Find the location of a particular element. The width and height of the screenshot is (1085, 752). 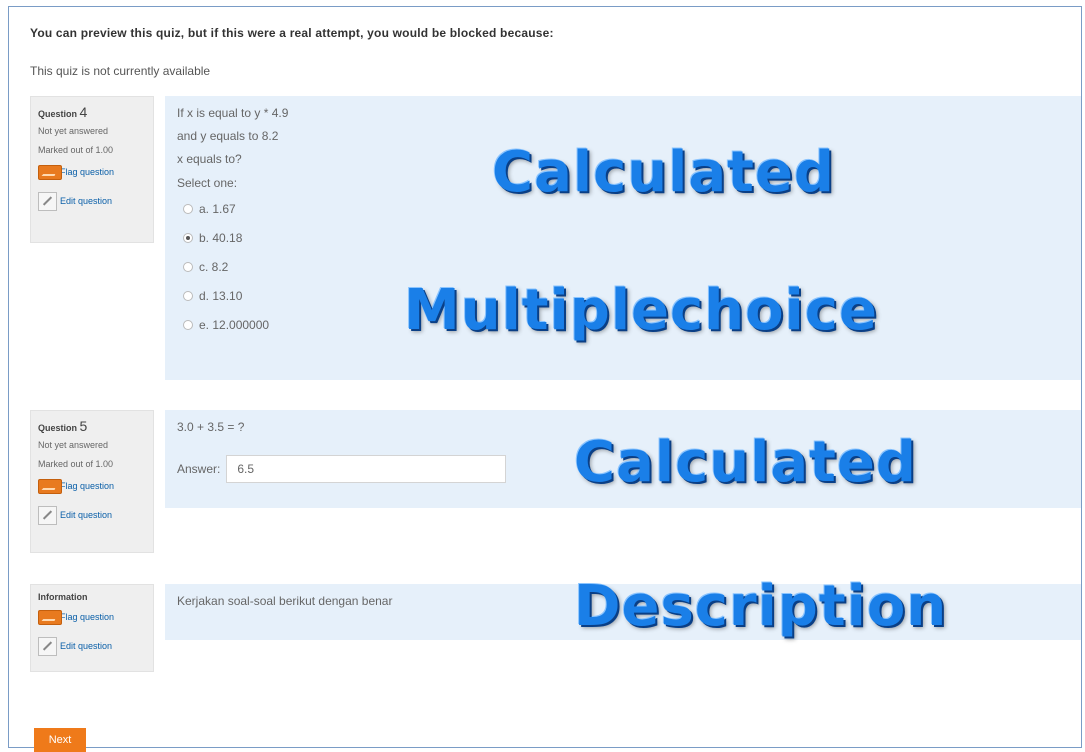

availability-message: This quiz is not currently available is located at coordinates (120, 71).